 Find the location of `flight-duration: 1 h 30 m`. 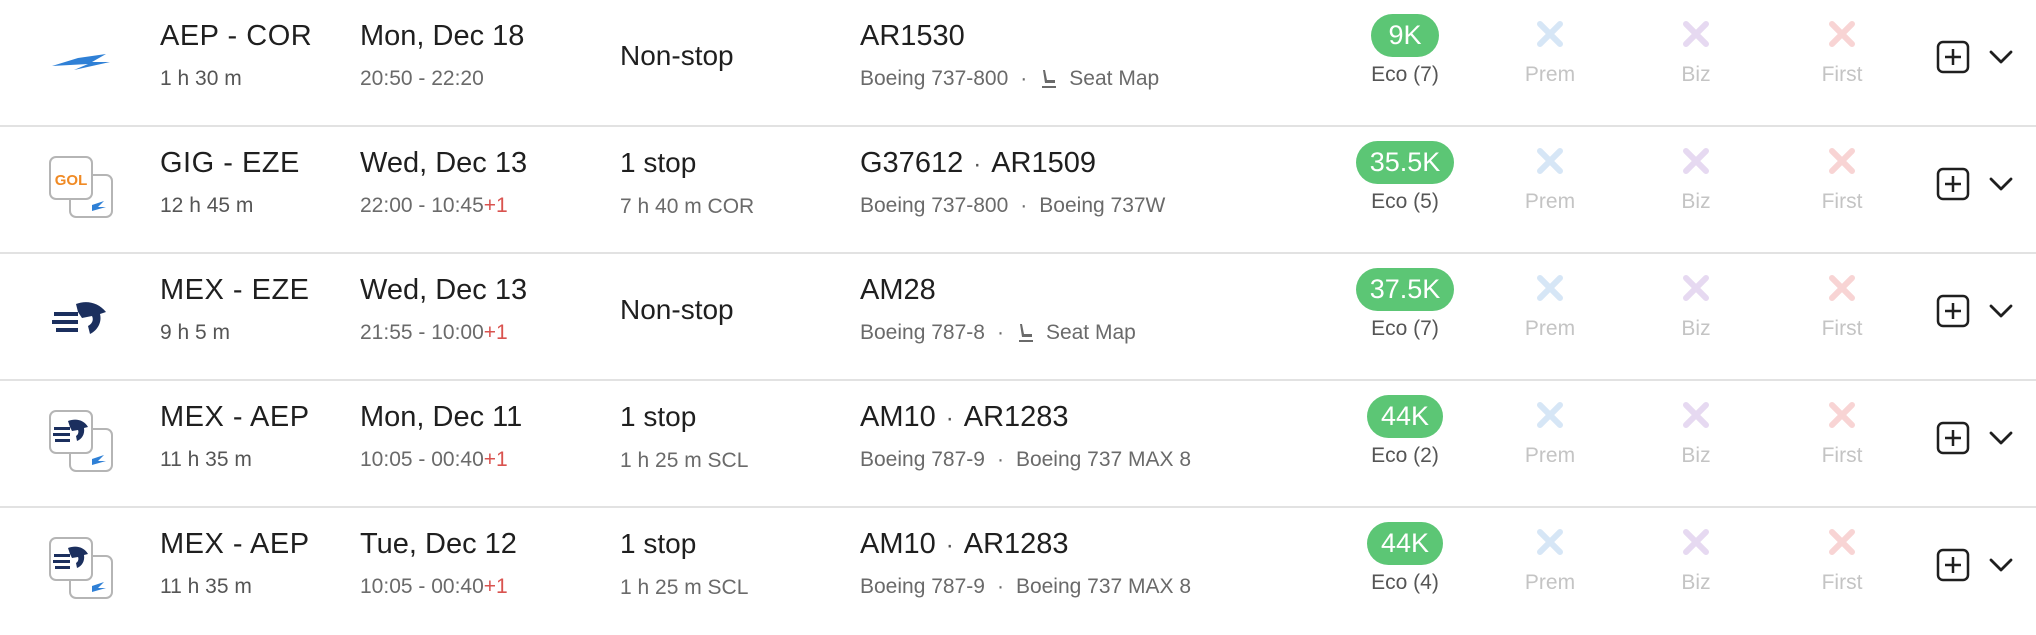

flight-duration: 1 h 30 m is located at coordinates (201, 78).